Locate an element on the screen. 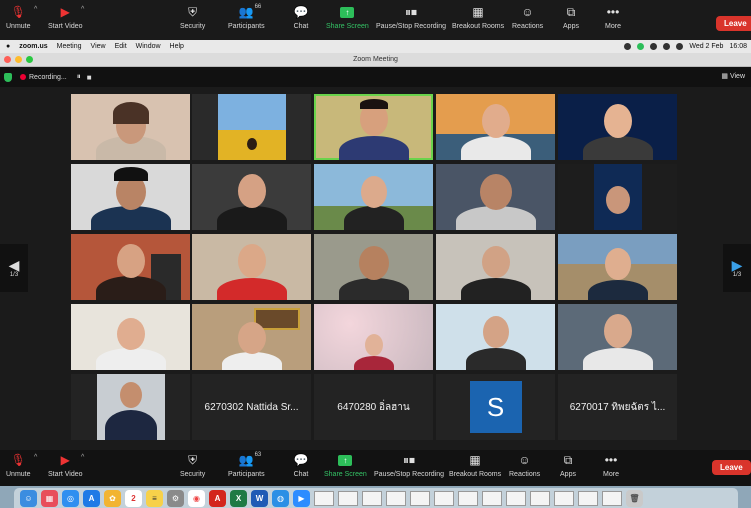 The height and width of the screenshot is (508, 751). zoom-icon: ▶ is located at coordinates (301, 498).